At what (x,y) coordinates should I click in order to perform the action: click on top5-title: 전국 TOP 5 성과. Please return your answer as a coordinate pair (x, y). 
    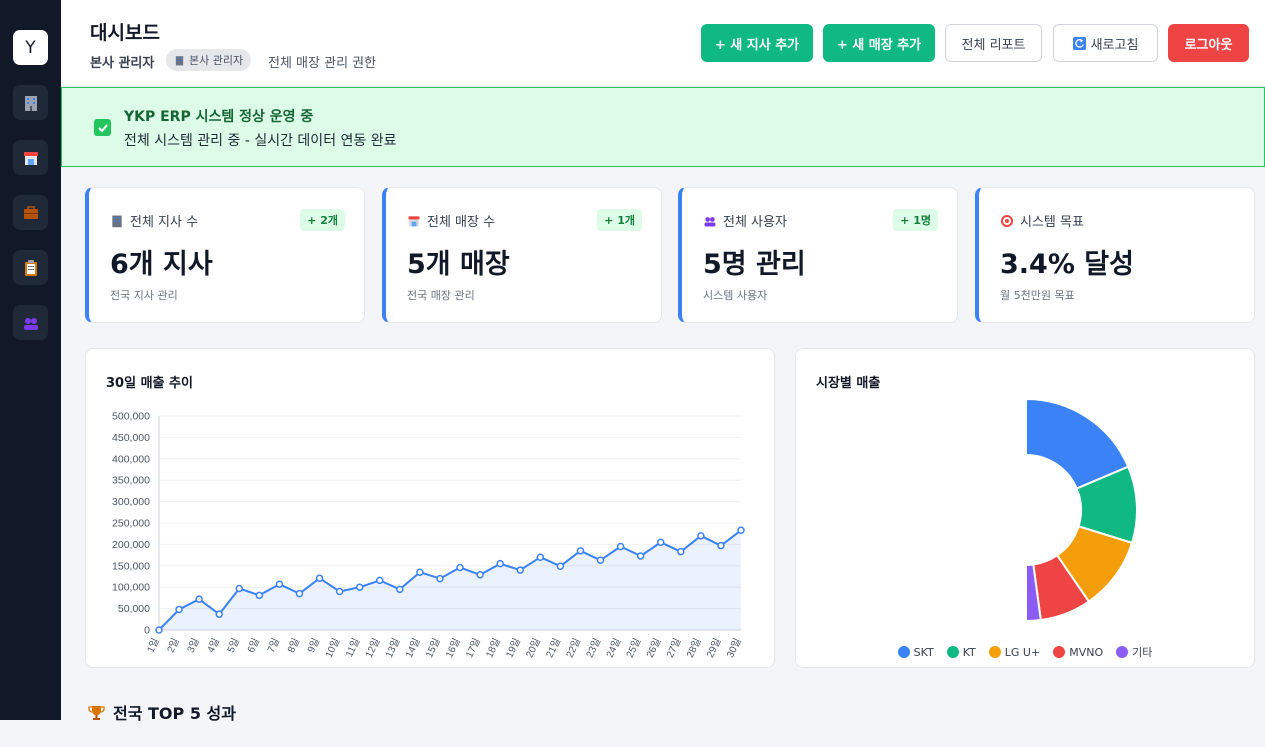
    Looking at the image, I should click on (174, 713).